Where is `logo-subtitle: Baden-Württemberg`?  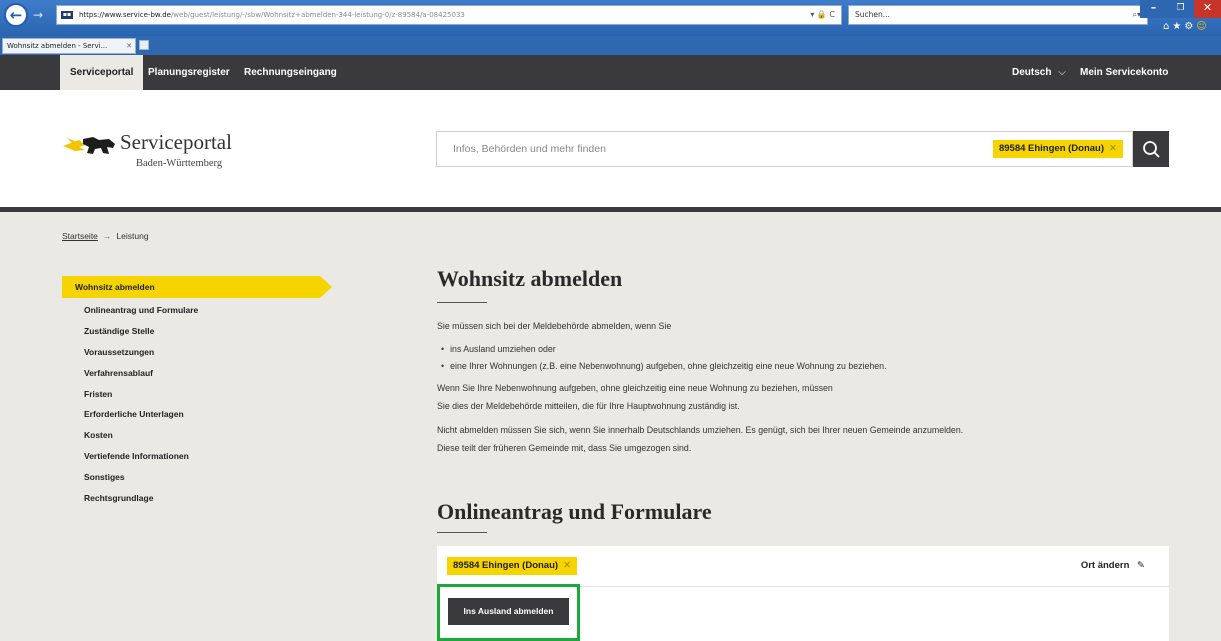 logo-subtitle: Baden-Württemberg is located at coordinates (179, 163).